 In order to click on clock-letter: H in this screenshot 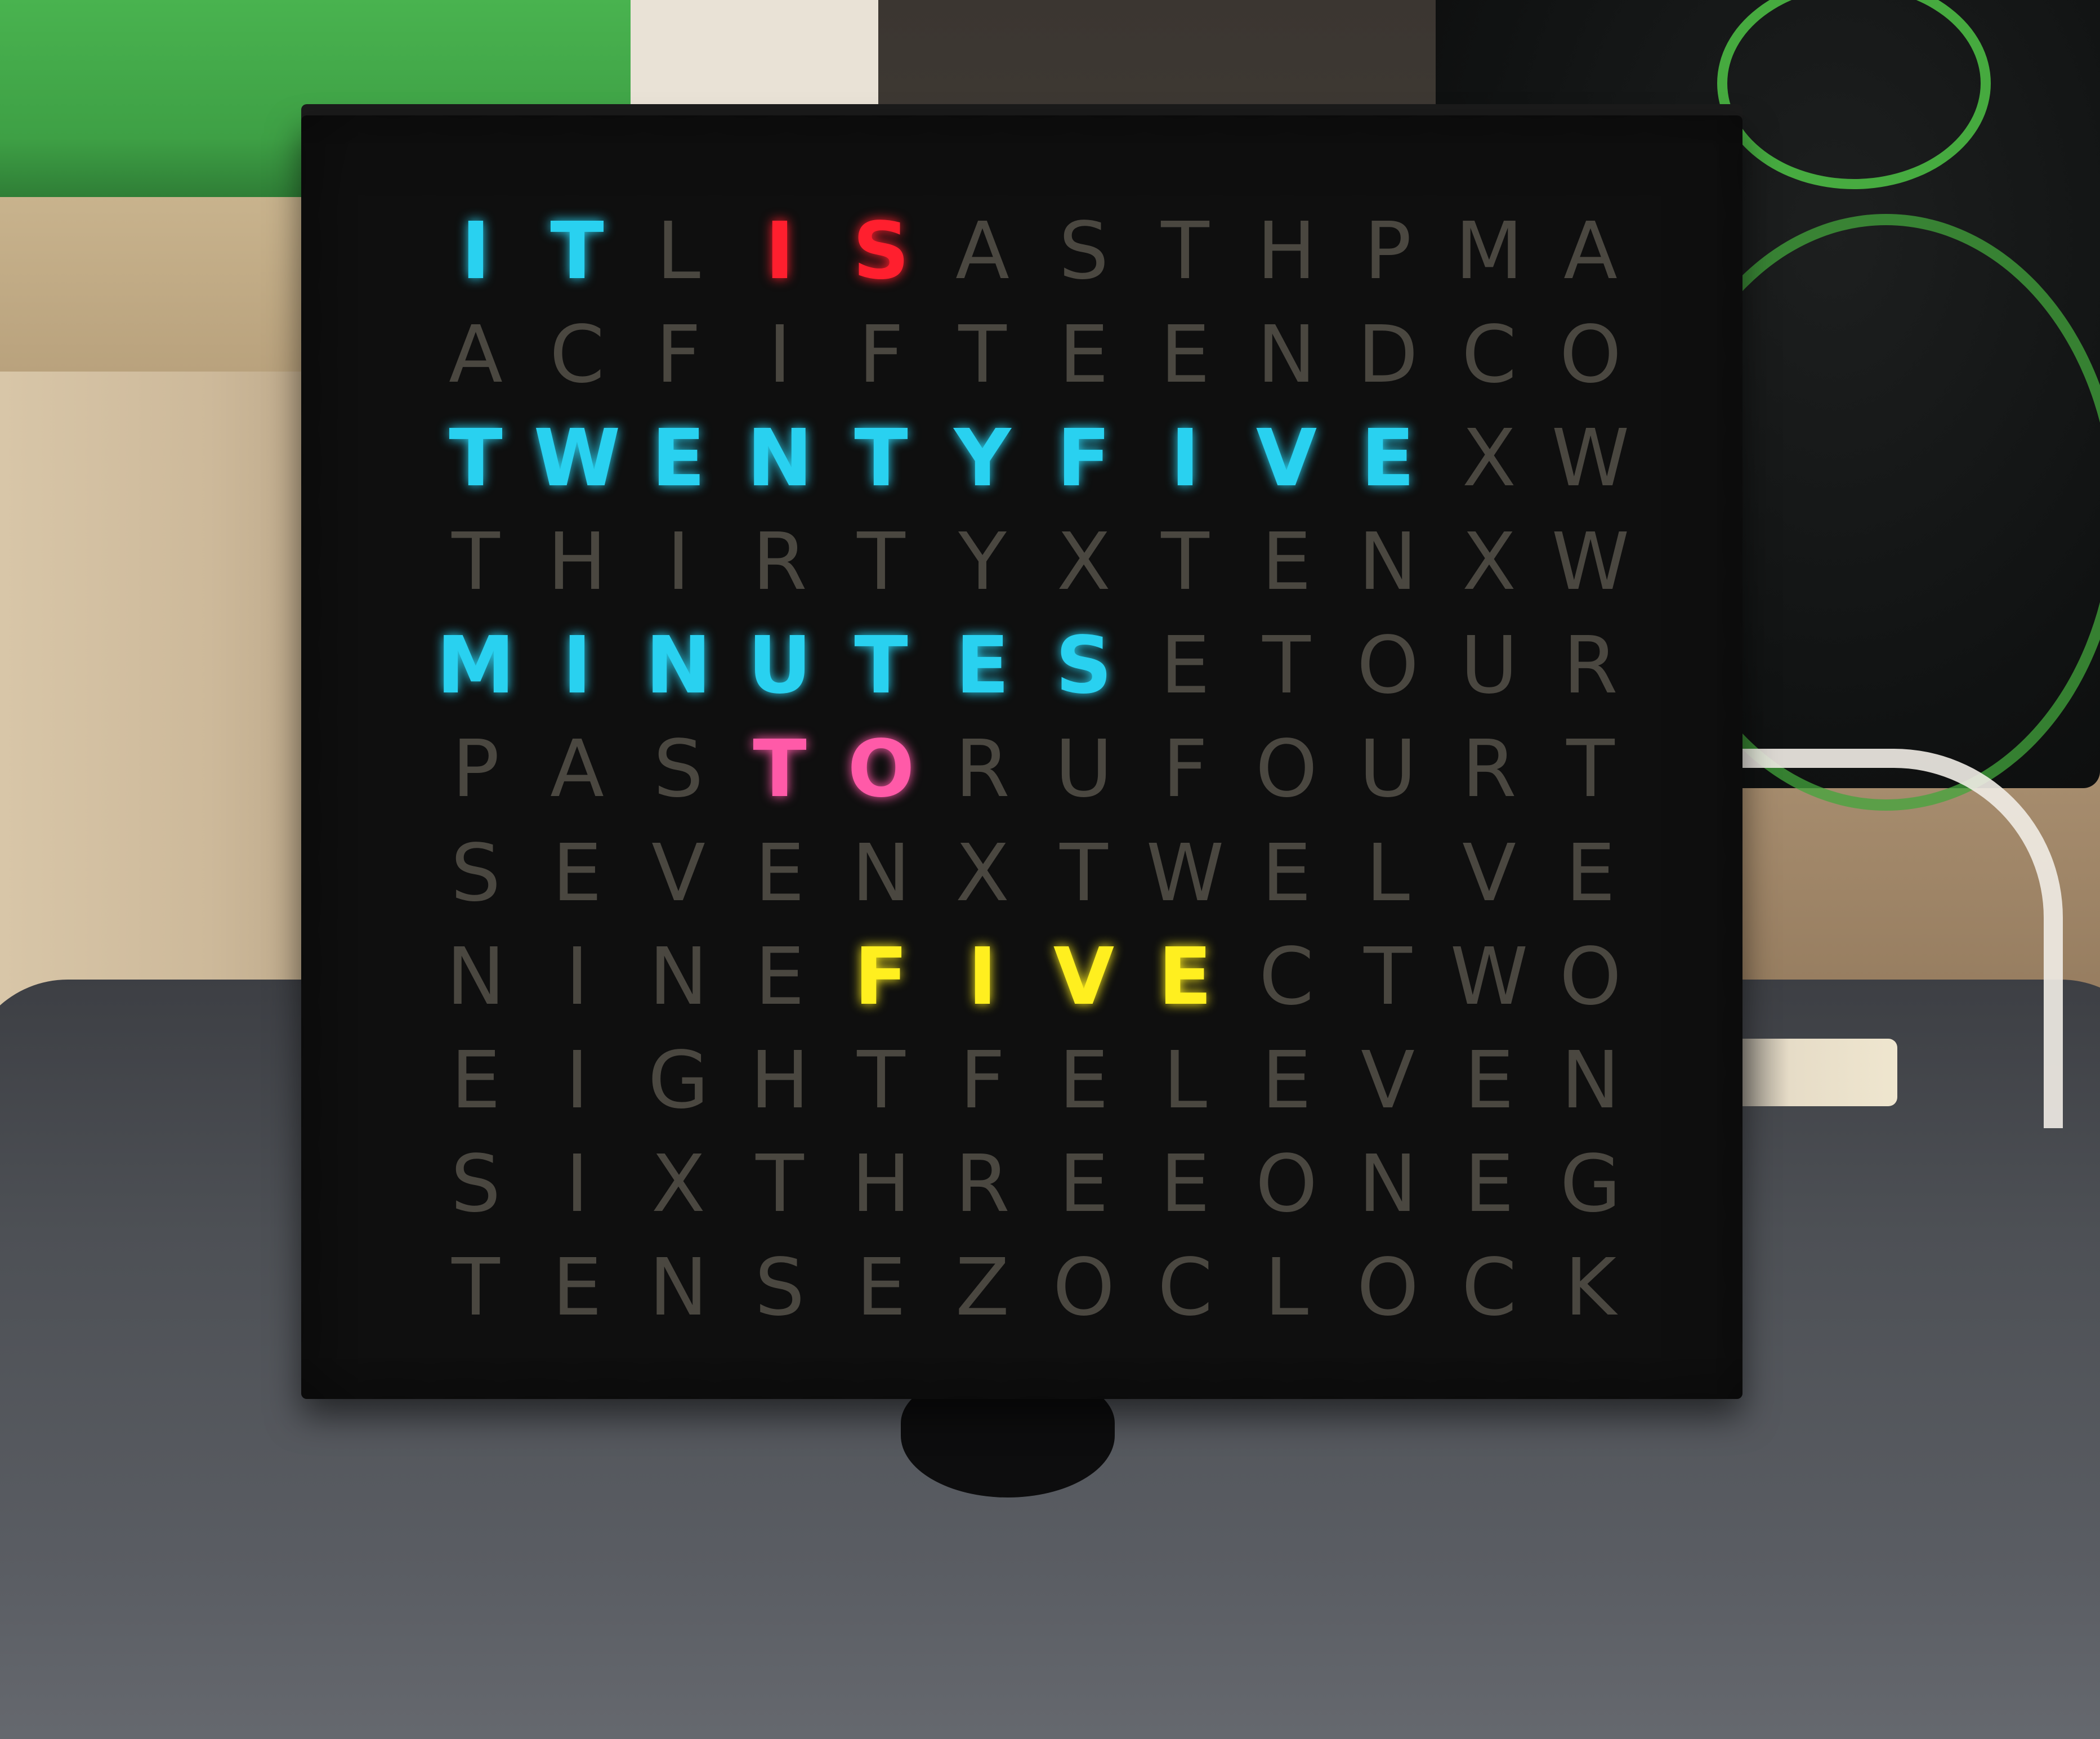, I will do `click(780, 1080)`.